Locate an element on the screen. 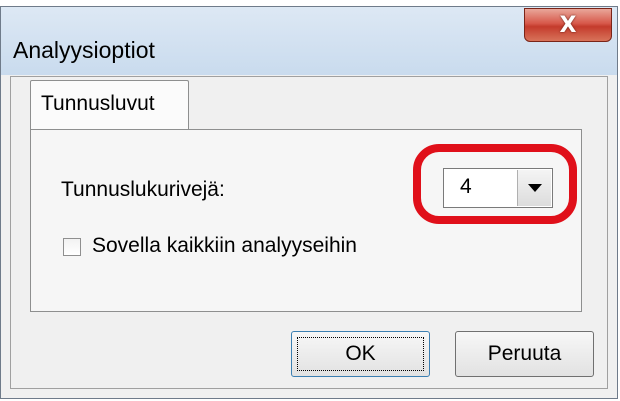 The width and height of the screenshot is (620, 401). ok-button: OK is located at coordinates (360, 354).